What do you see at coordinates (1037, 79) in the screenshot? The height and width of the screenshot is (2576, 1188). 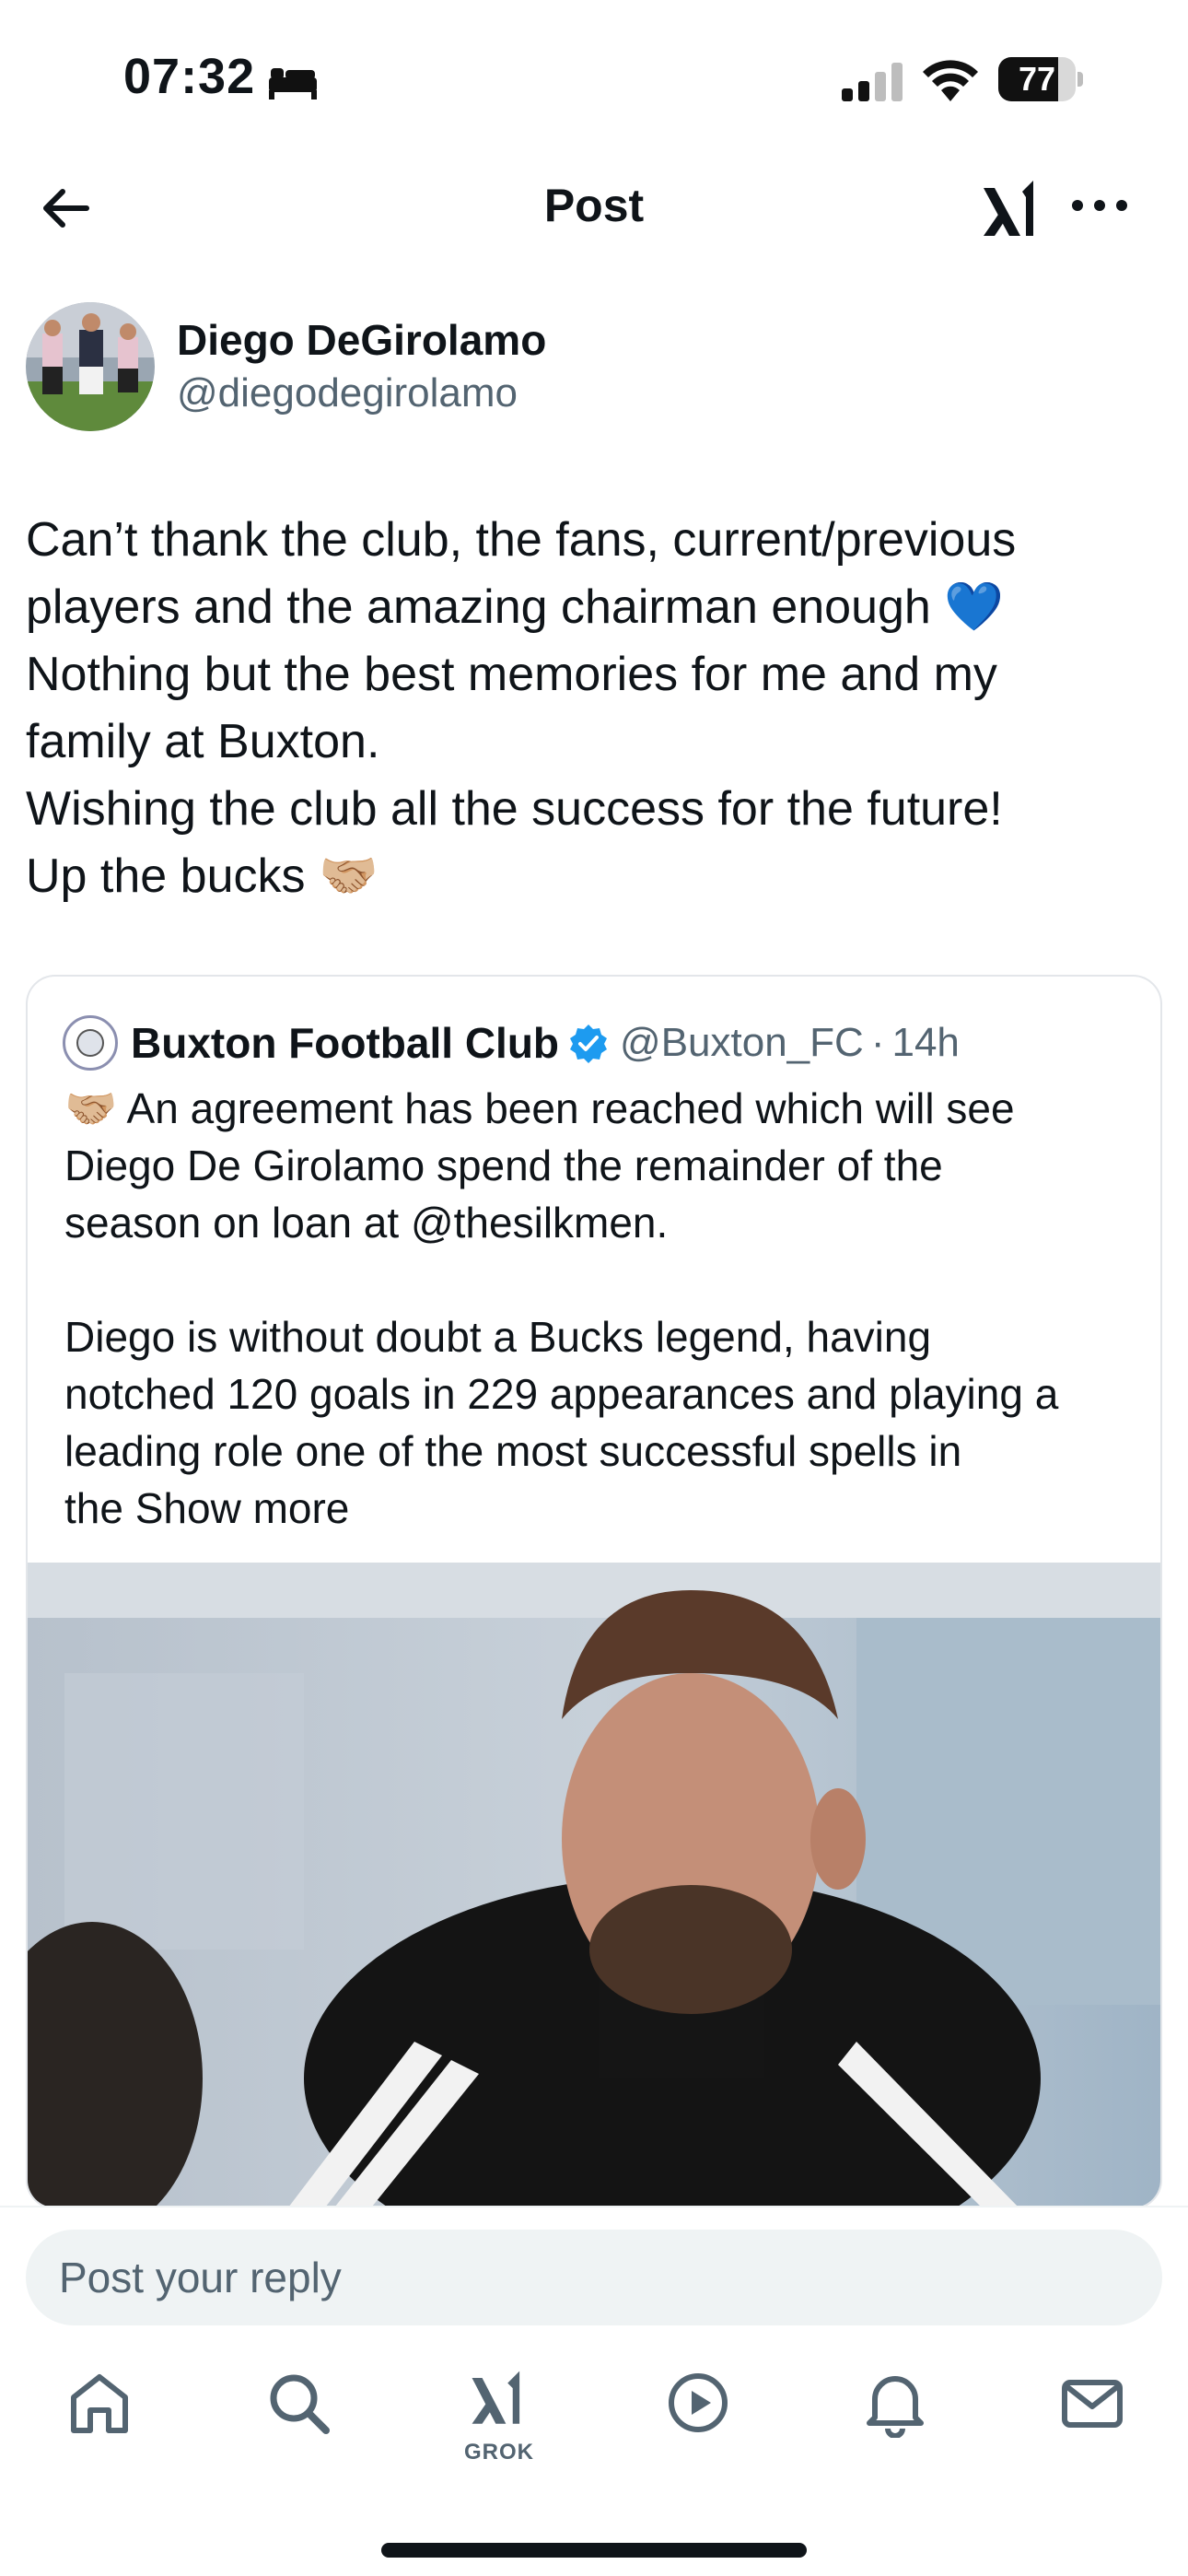 I see `battery-level: 77` at bounding box center [1037, 79].